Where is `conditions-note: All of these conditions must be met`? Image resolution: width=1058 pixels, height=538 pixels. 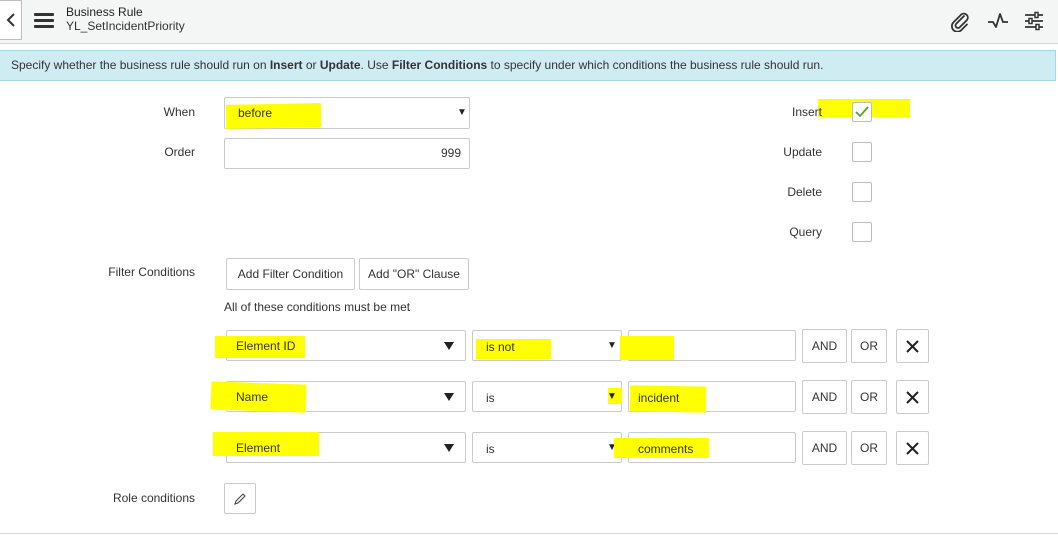
conditions-note: All of these conditions must be met is located at coordinates (317, 307).